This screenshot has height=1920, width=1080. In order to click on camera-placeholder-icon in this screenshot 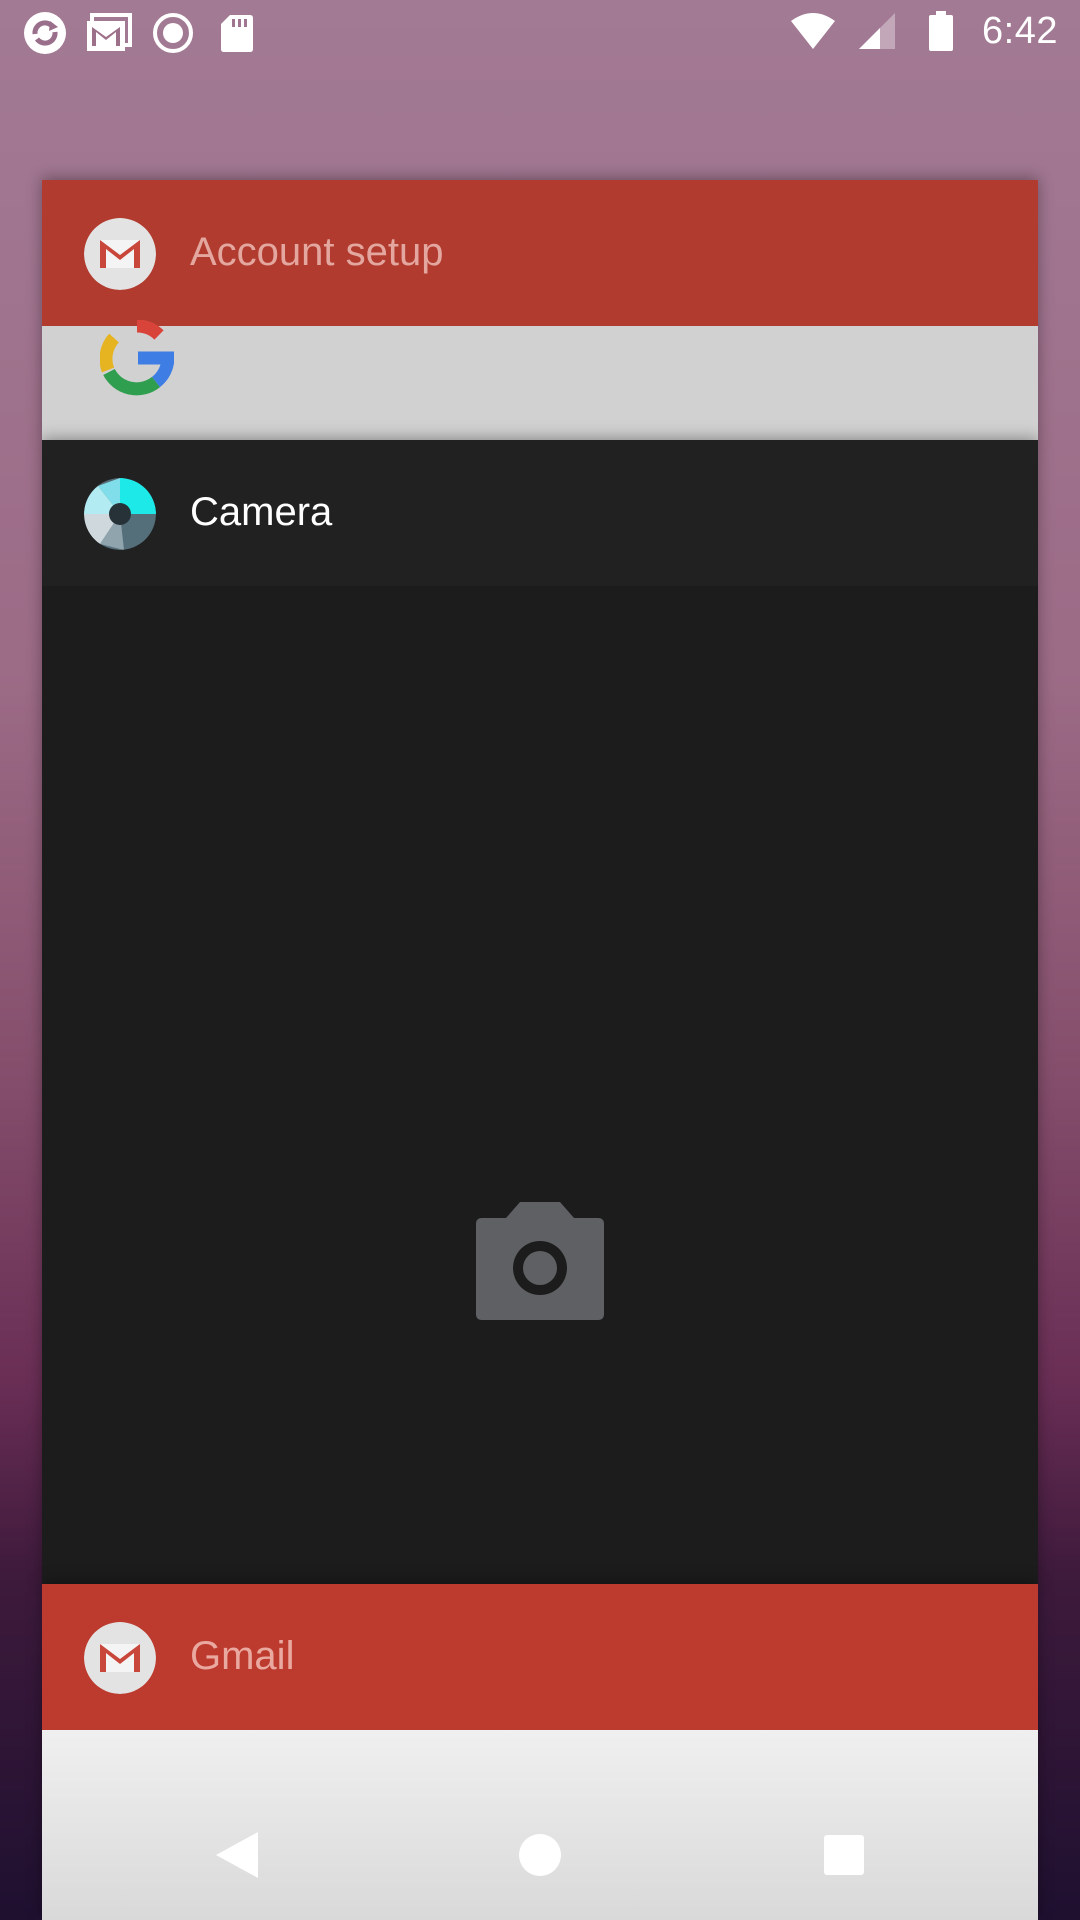, I will do `click(540, 1261)`.